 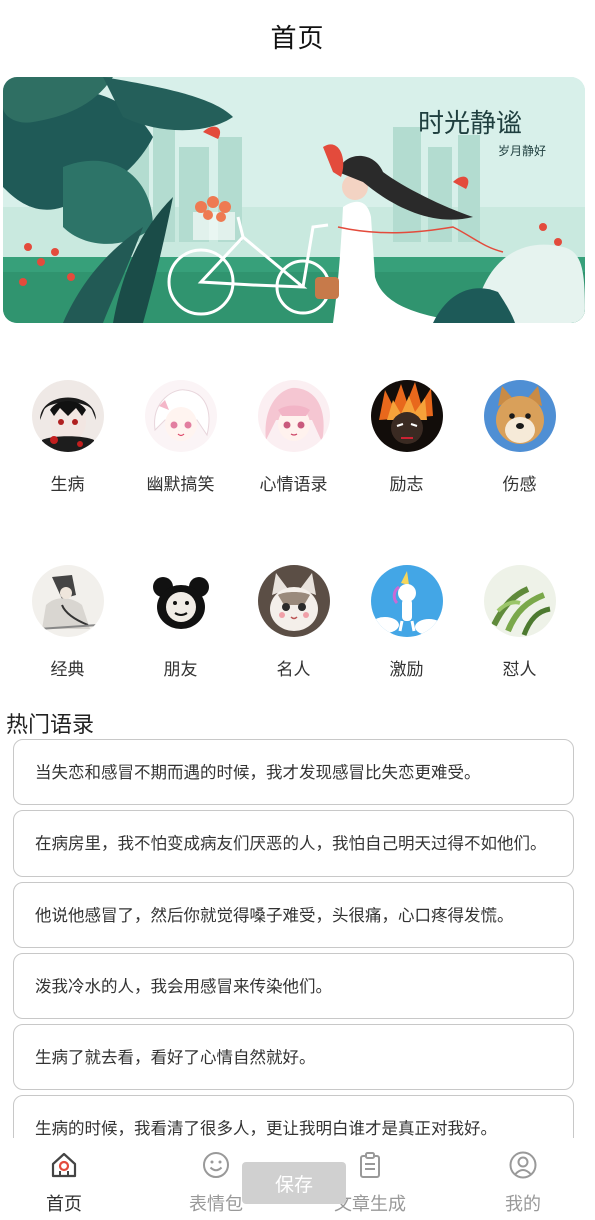 I want to click on header: 首页, so click(x=297, y=36).